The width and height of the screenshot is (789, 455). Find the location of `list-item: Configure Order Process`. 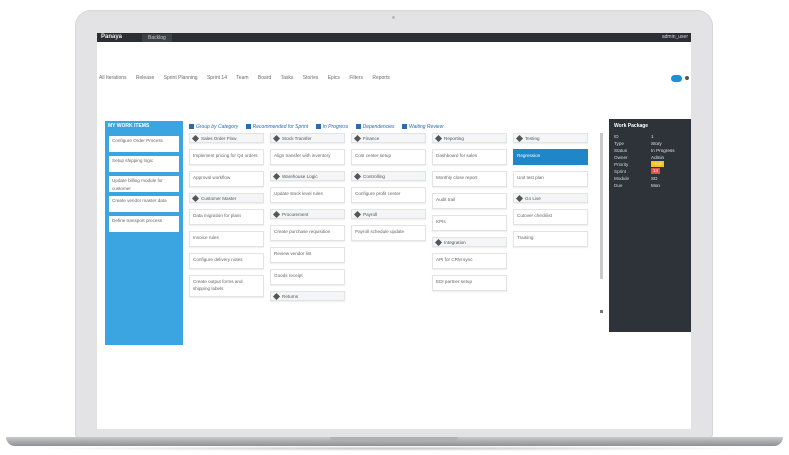

list-item: Configure Order Process is located at coordinates (144, 144).